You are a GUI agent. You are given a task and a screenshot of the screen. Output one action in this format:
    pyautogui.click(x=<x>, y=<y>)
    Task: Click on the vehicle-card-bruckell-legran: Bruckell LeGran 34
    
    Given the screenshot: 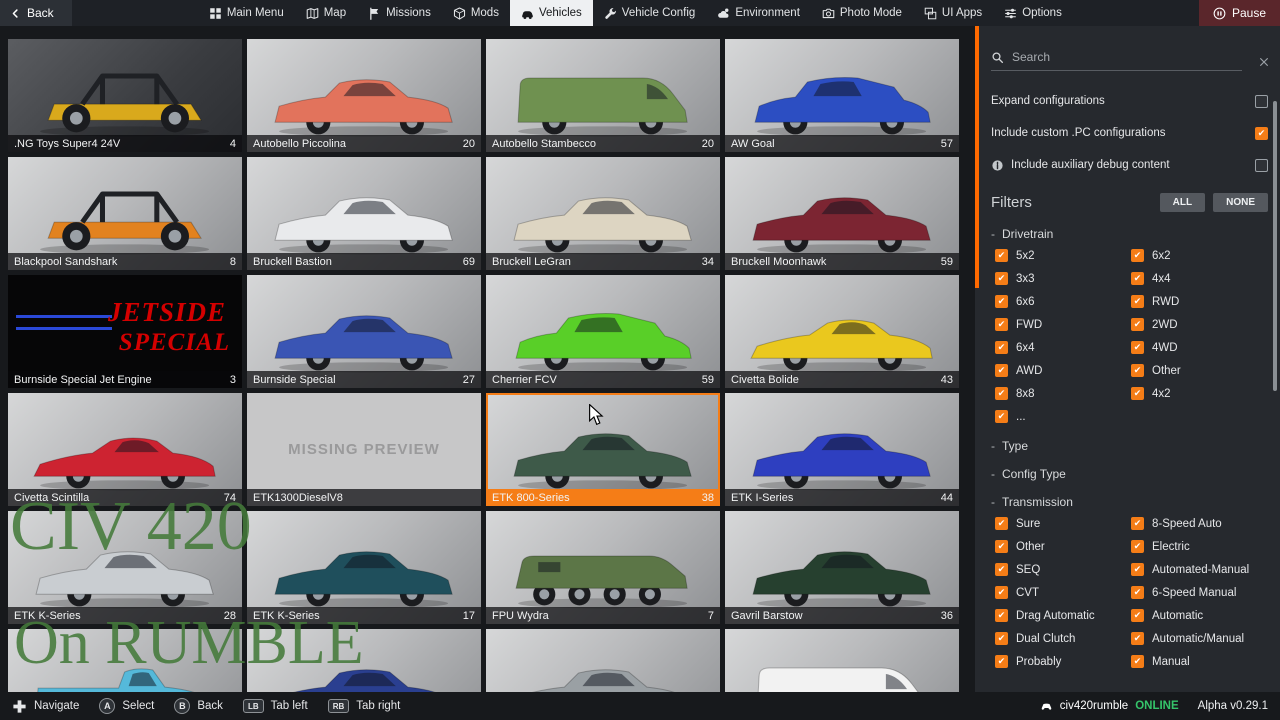 What is the action you would take?
    pyautogui.click(x=603, y=213)
    